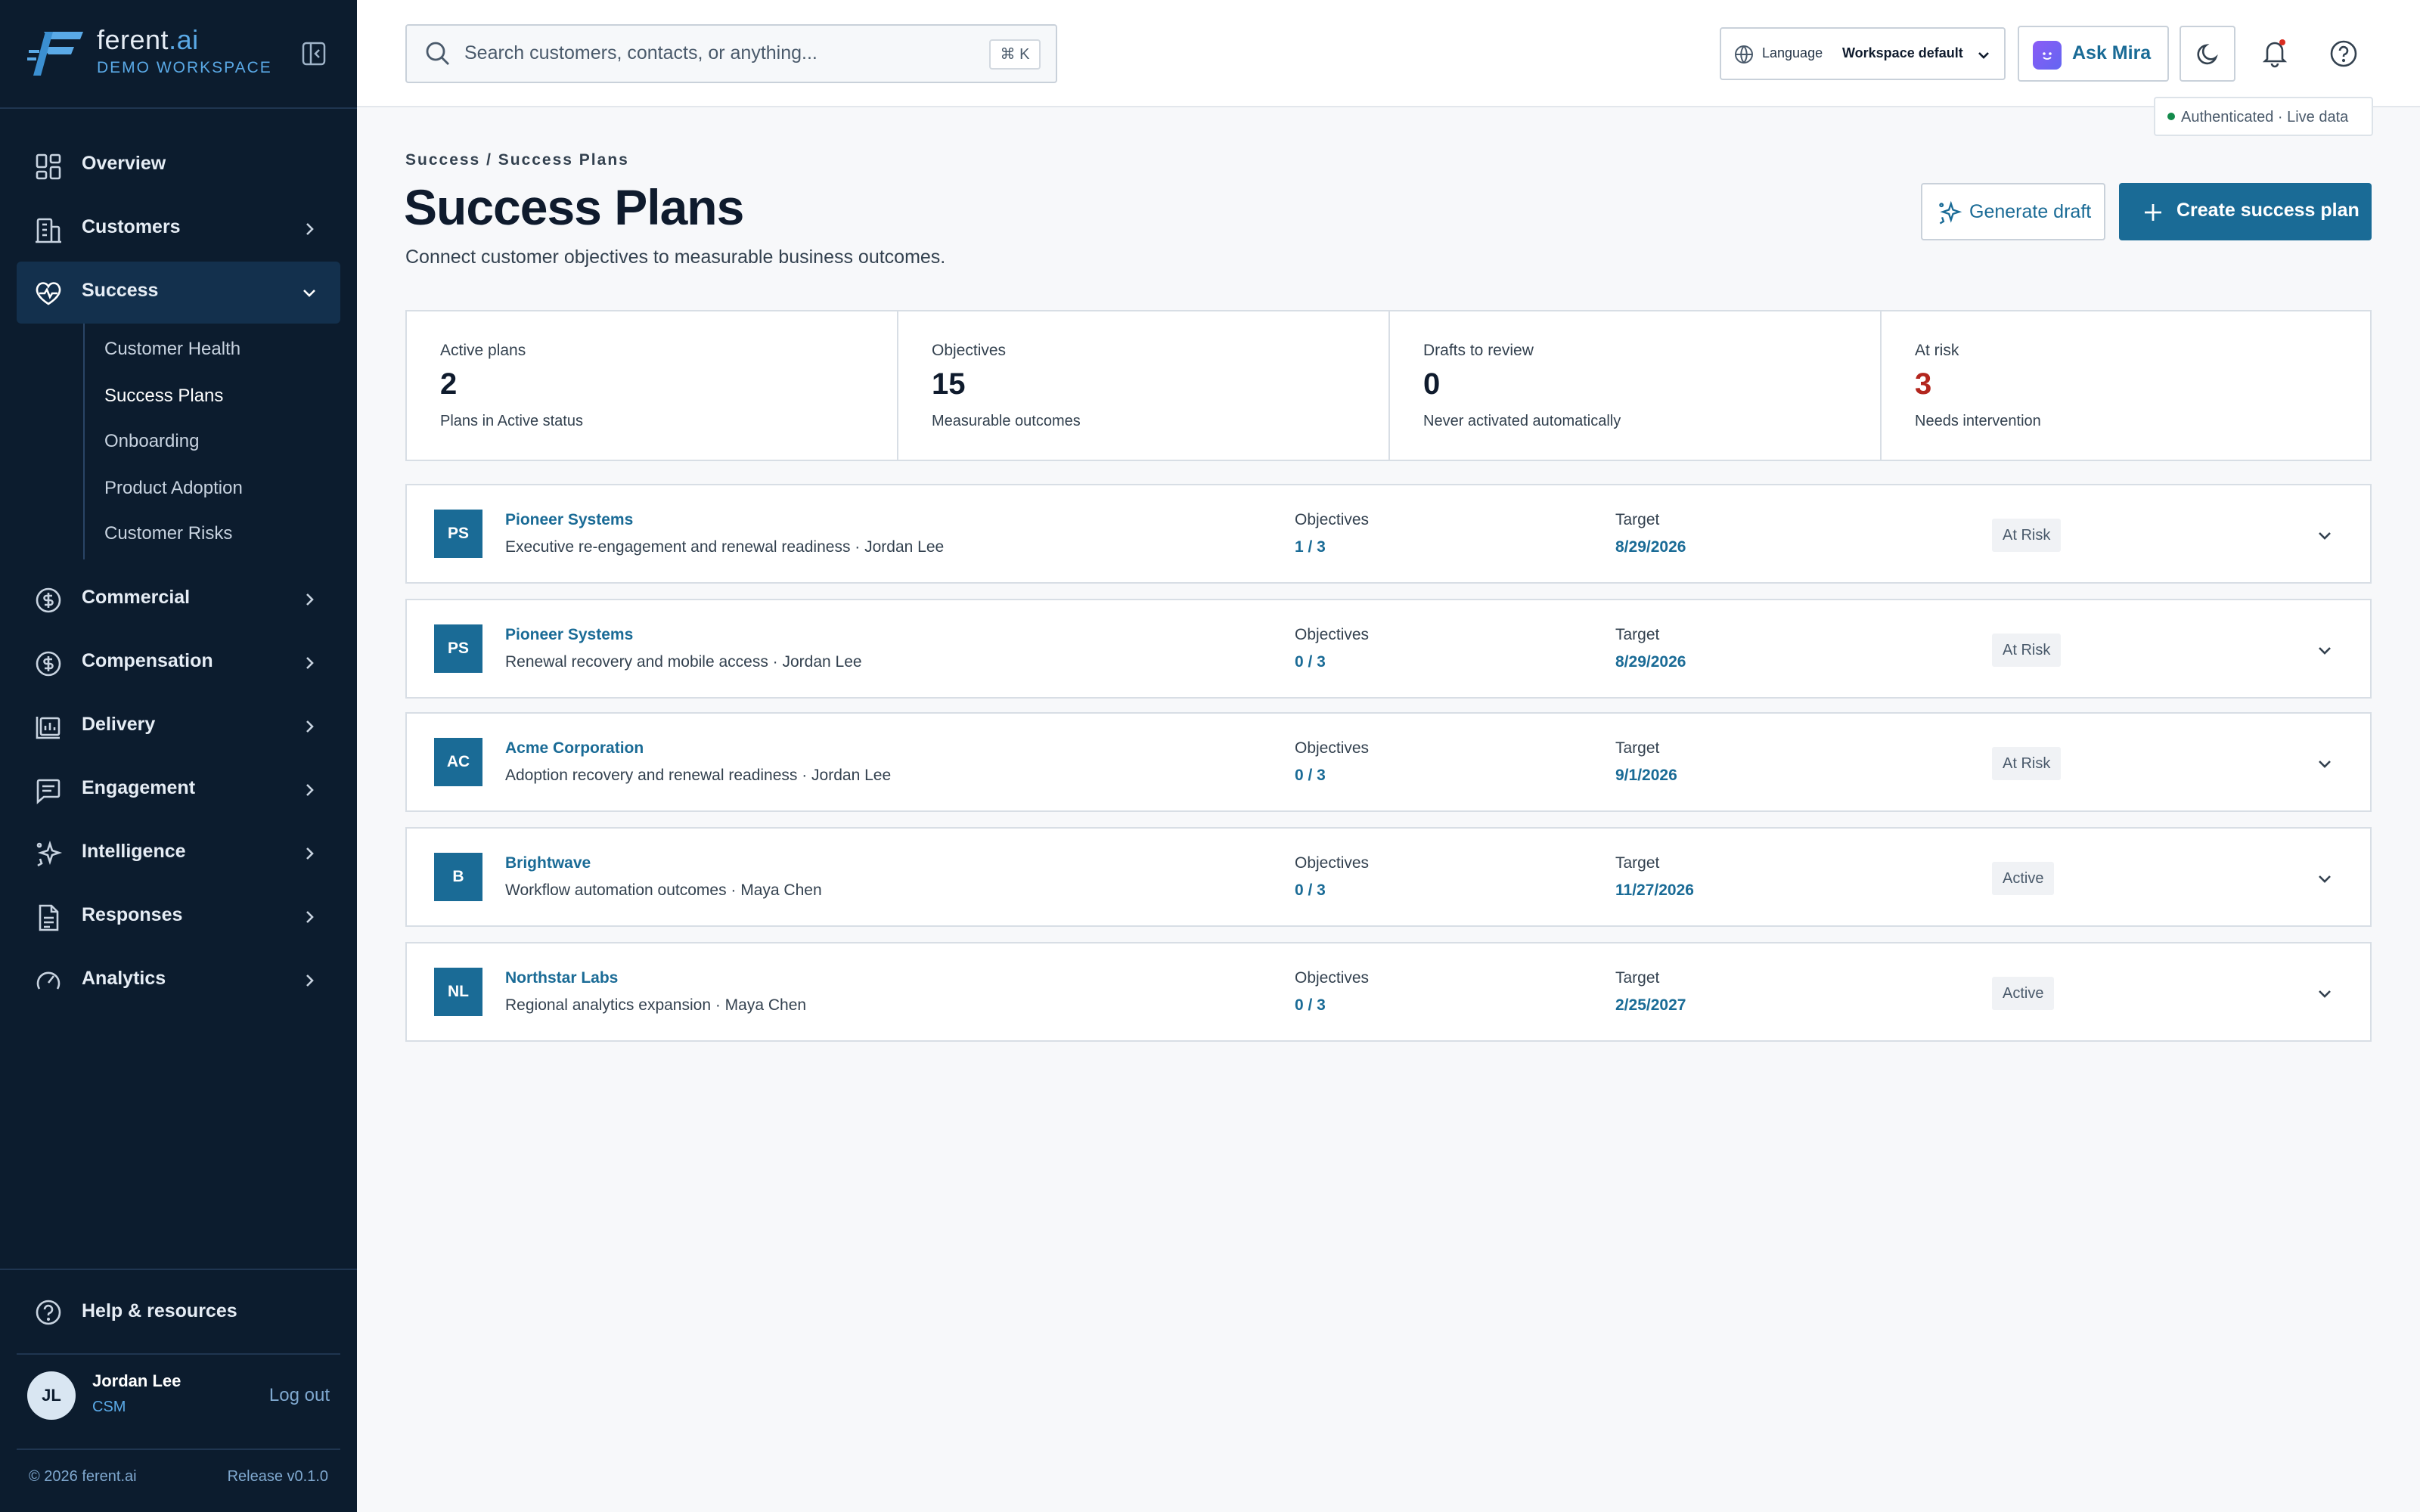 The height and width of the screenshot is (1512, 2420). I want to click on help-button, so click(2344, 54).